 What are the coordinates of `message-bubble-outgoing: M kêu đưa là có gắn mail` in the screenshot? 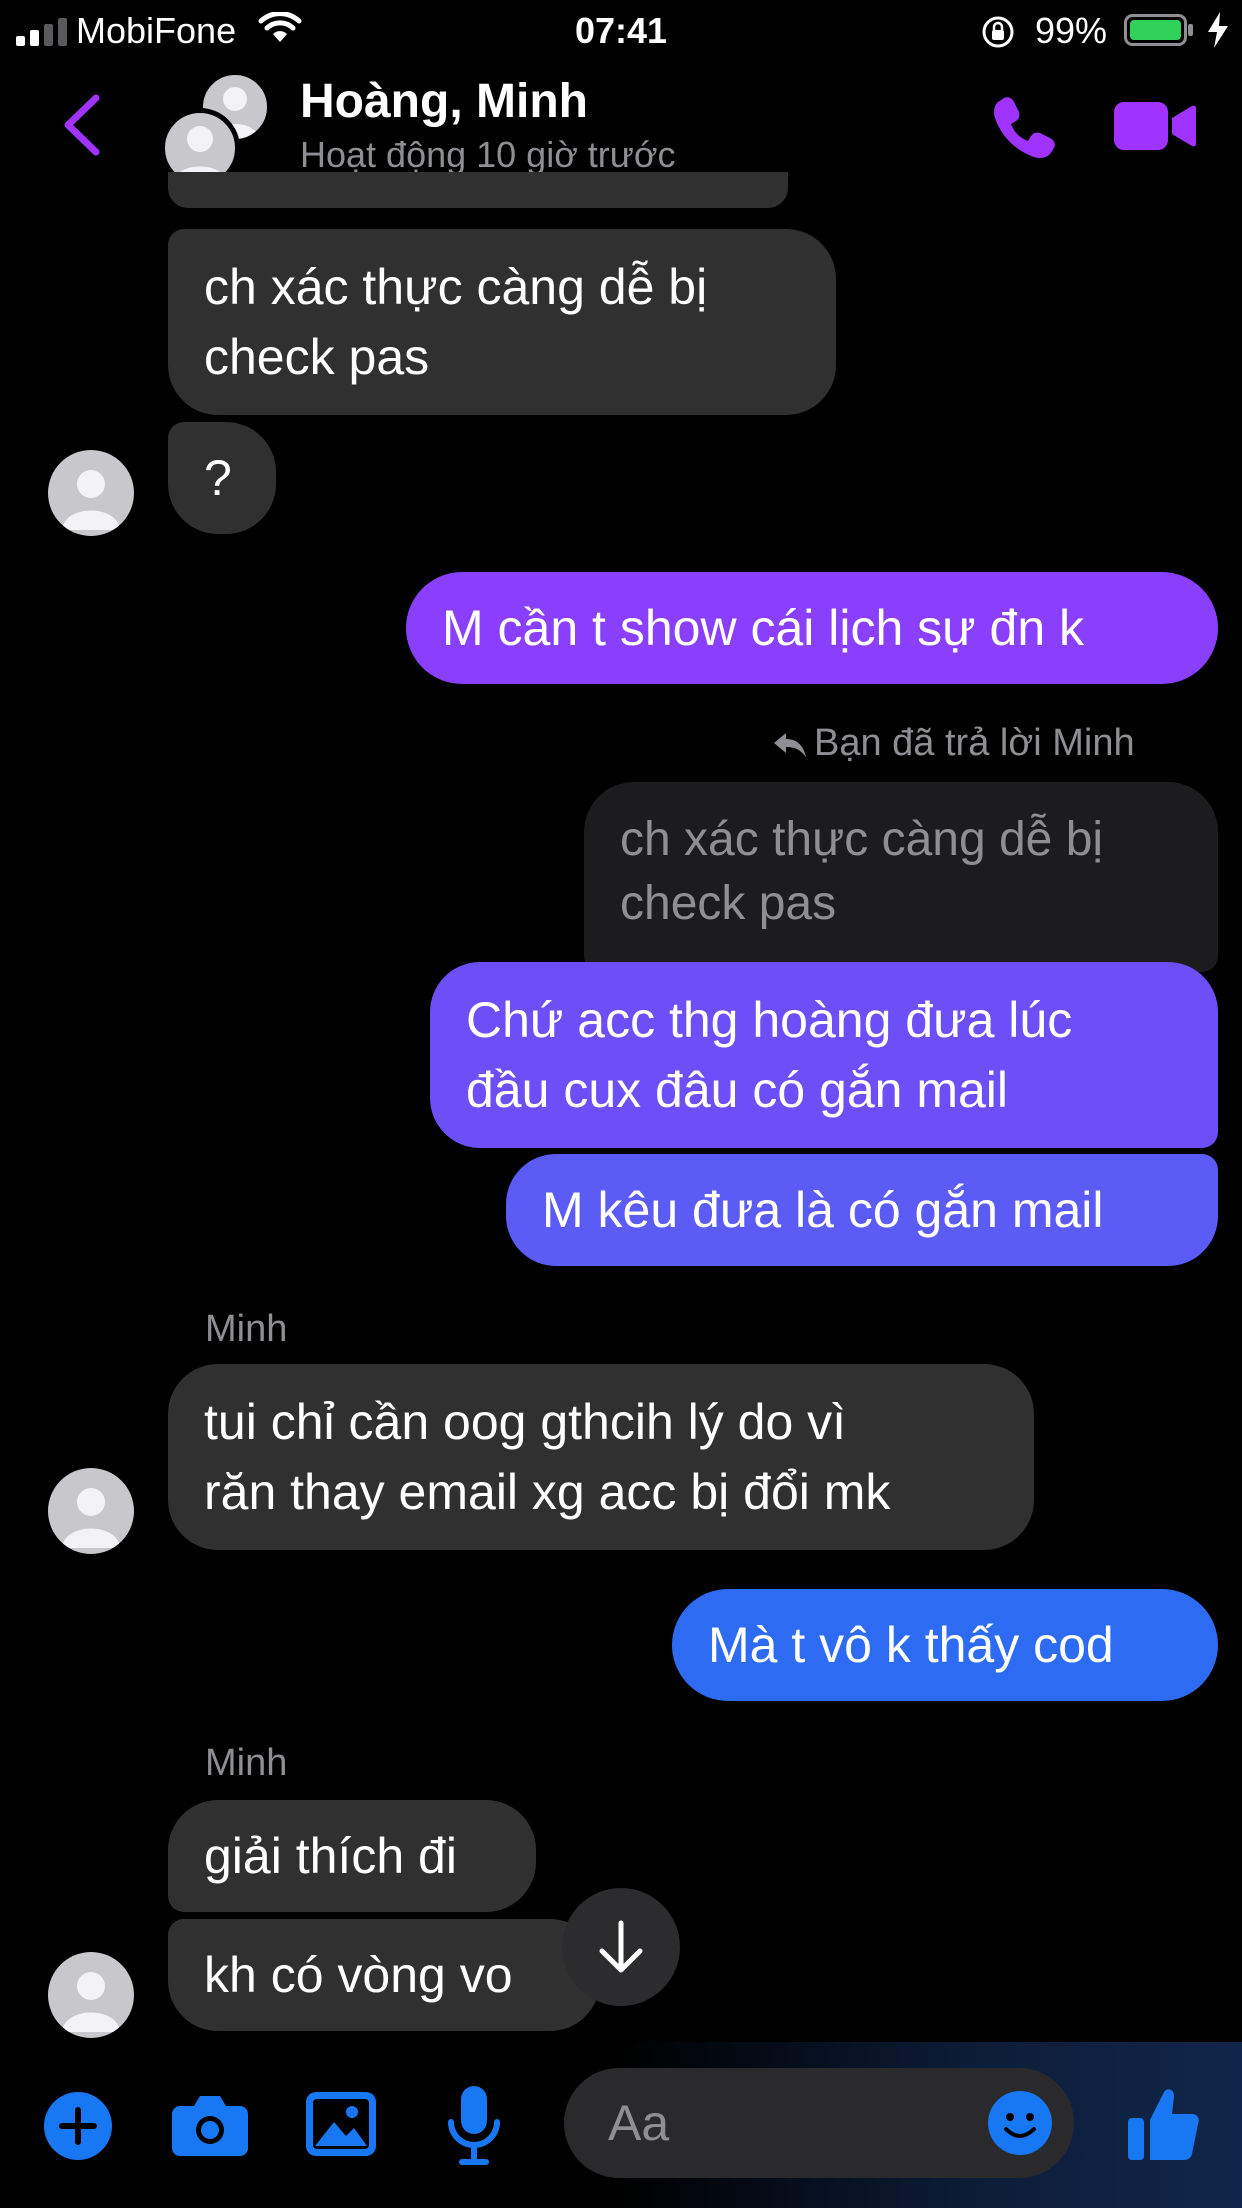 It's located at (862, 1210).